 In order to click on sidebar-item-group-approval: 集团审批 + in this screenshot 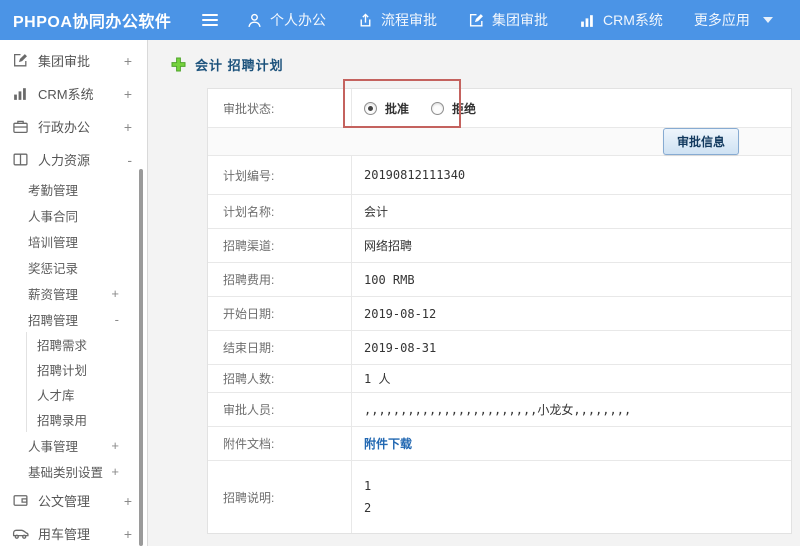, I will do `click(73, 60)`.